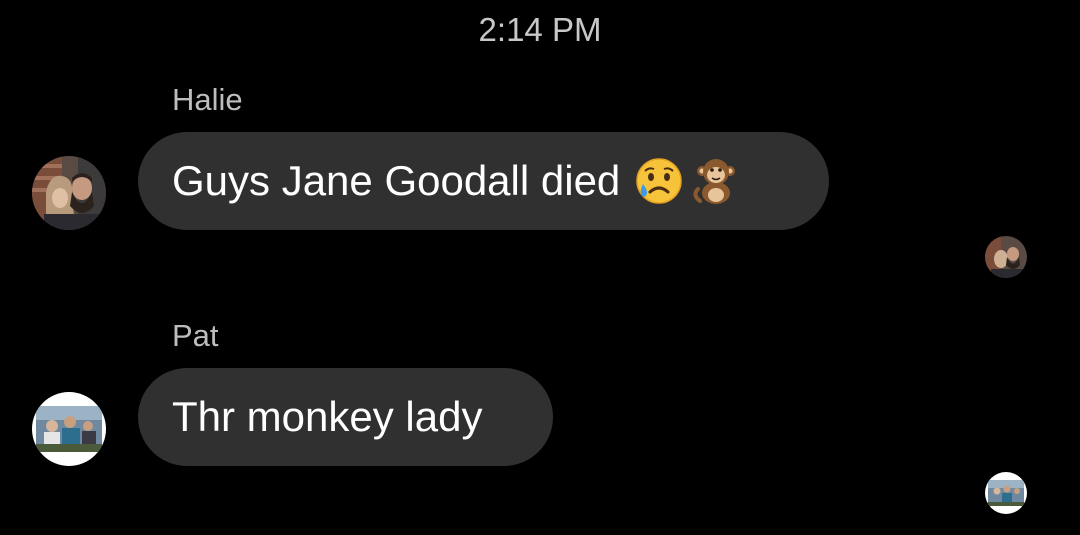 The image size is (1080, 535). I want to click on sender-name: Halie, so click(207, 99).